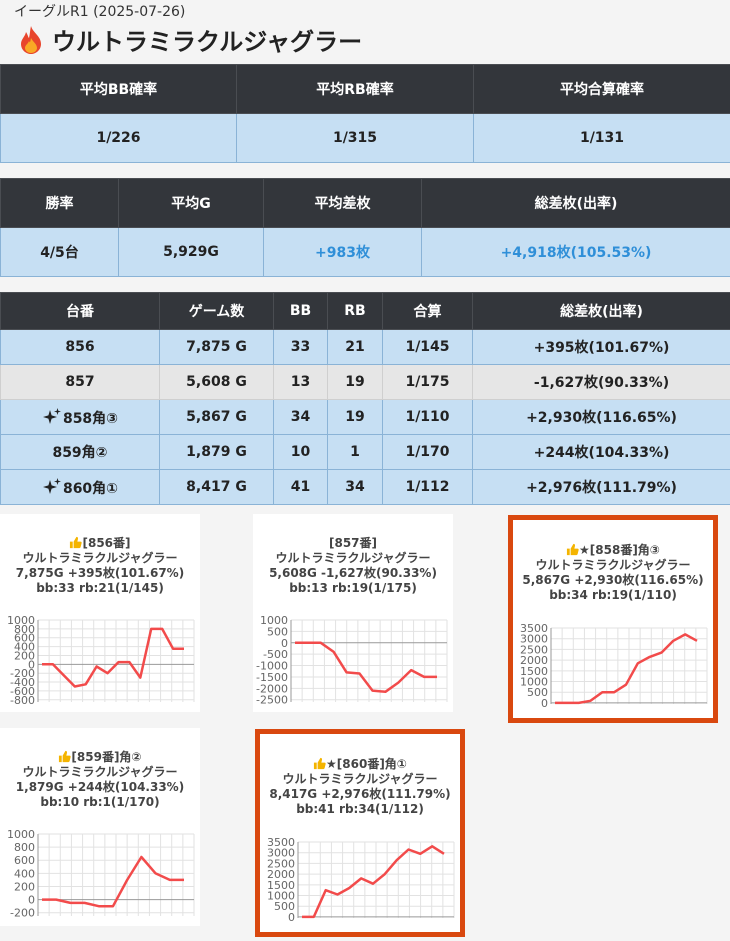 Image resolution: width=730 pixels, height=941 pixels. Describe the element at coordinates (59, 252) in the screenshot. I see `win-rate: 4/5台` at that location.